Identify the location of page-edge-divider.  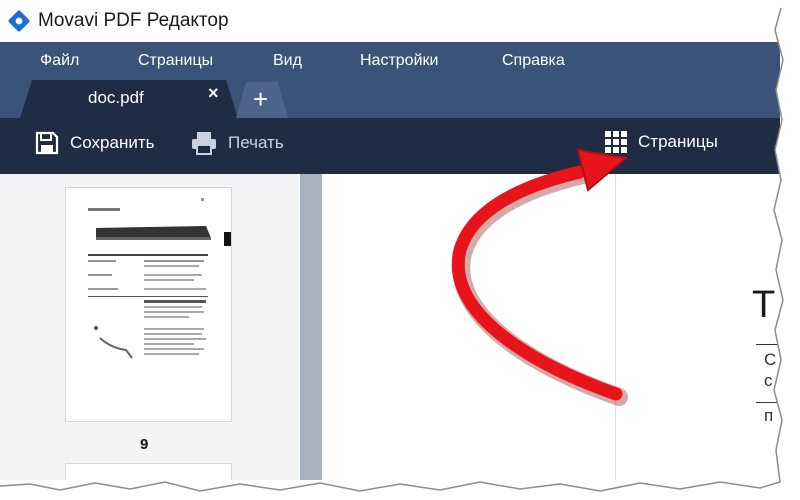
(615, 327).